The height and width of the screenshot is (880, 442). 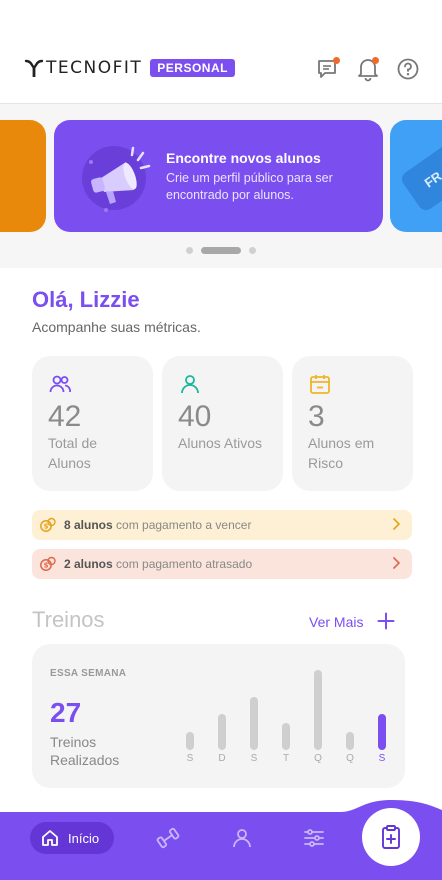 What do you see at coordinates (220, 443) in the screenshot?
I see `metric-label: Alunos Ativos` at bounding box center [220, 443].